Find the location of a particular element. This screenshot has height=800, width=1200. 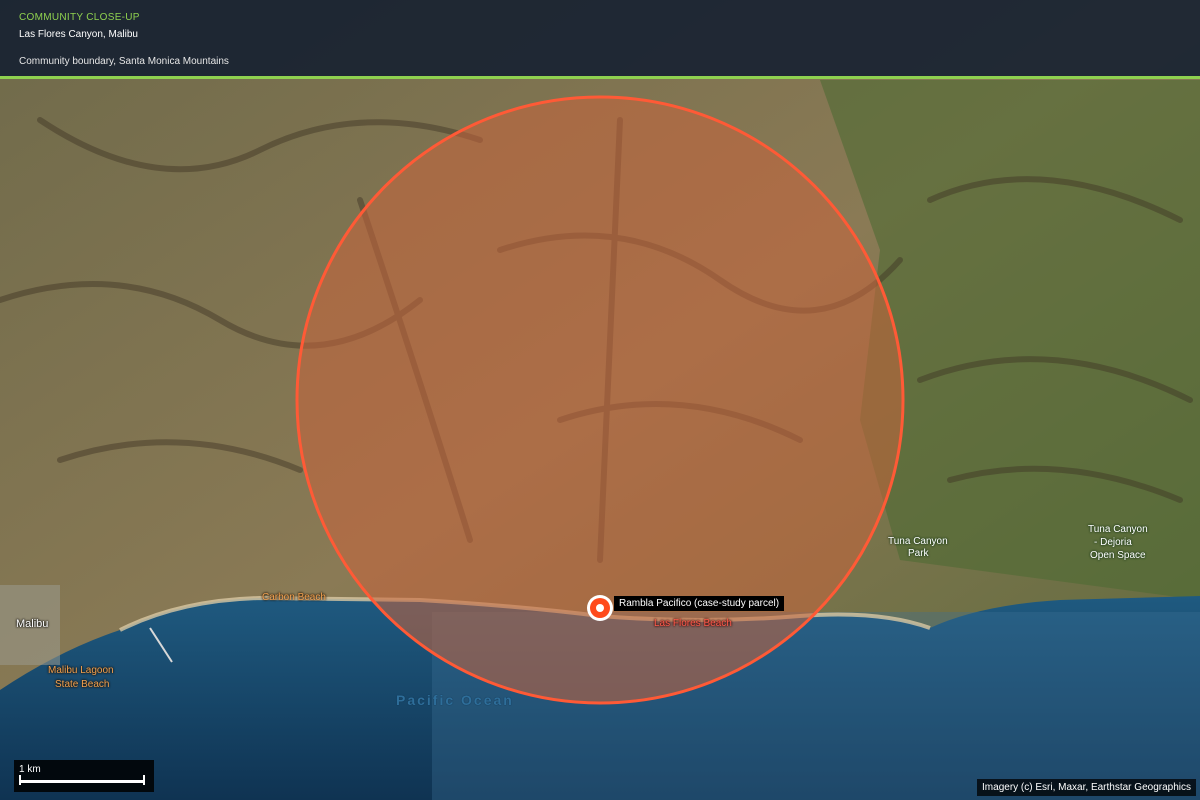

scale-line is located at coordinates (82, 780).